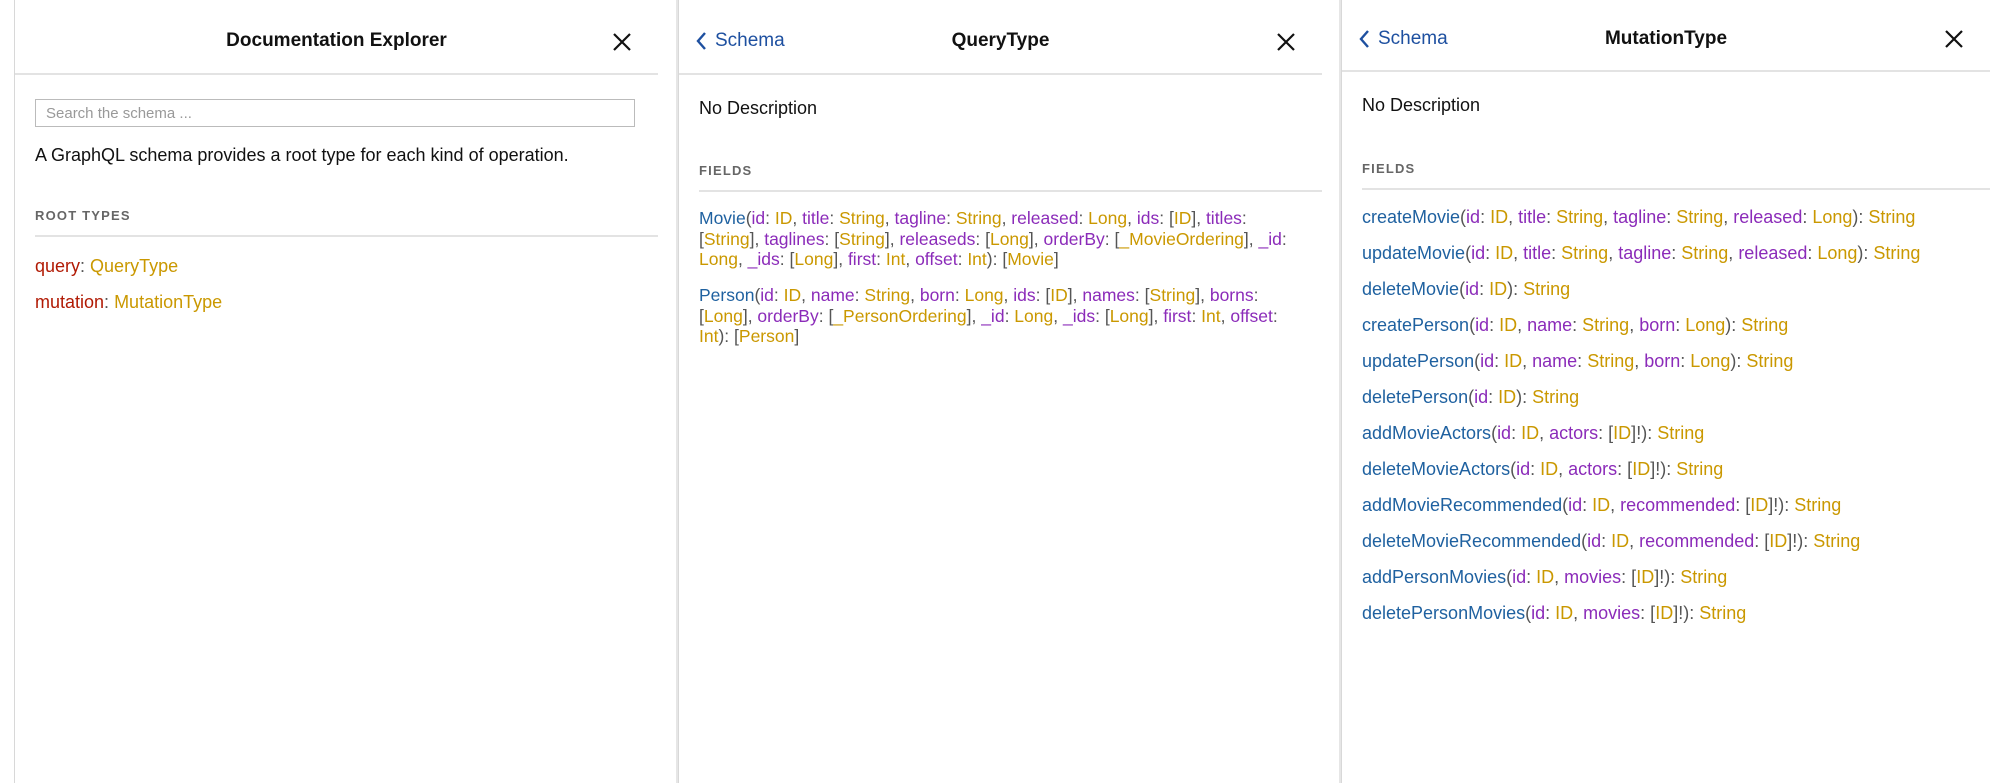 The image size is (2000, 783). Describe the element at coordinates (1418, 361) in the screenshot. I see `field-name: updatePerson` at that location.